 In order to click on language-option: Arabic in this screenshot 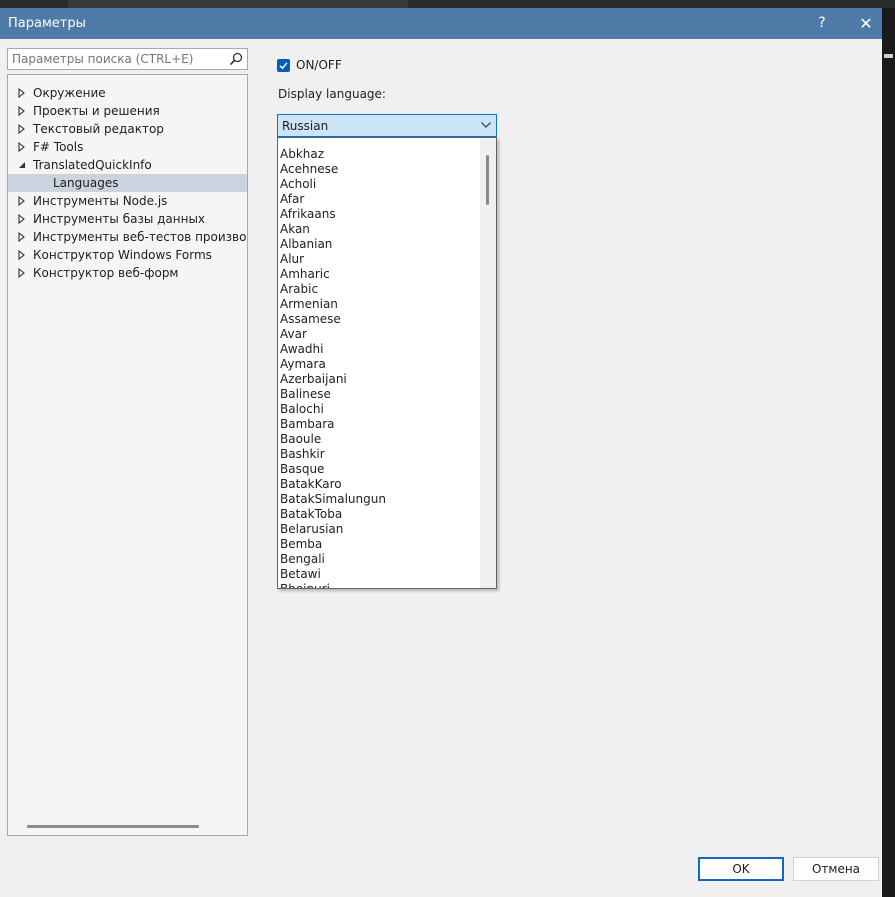, I will do `click(380, 289)`.